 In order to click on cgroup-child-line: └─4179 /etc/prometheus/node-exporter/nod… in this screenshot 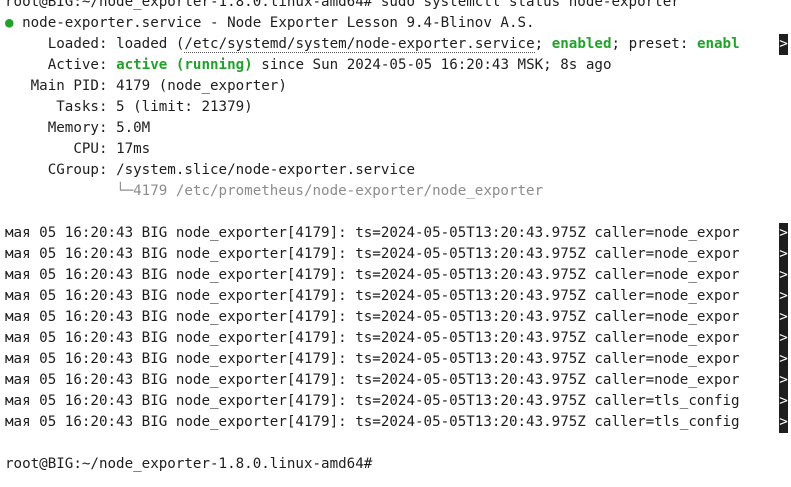, I will do `click(395, 191)`.